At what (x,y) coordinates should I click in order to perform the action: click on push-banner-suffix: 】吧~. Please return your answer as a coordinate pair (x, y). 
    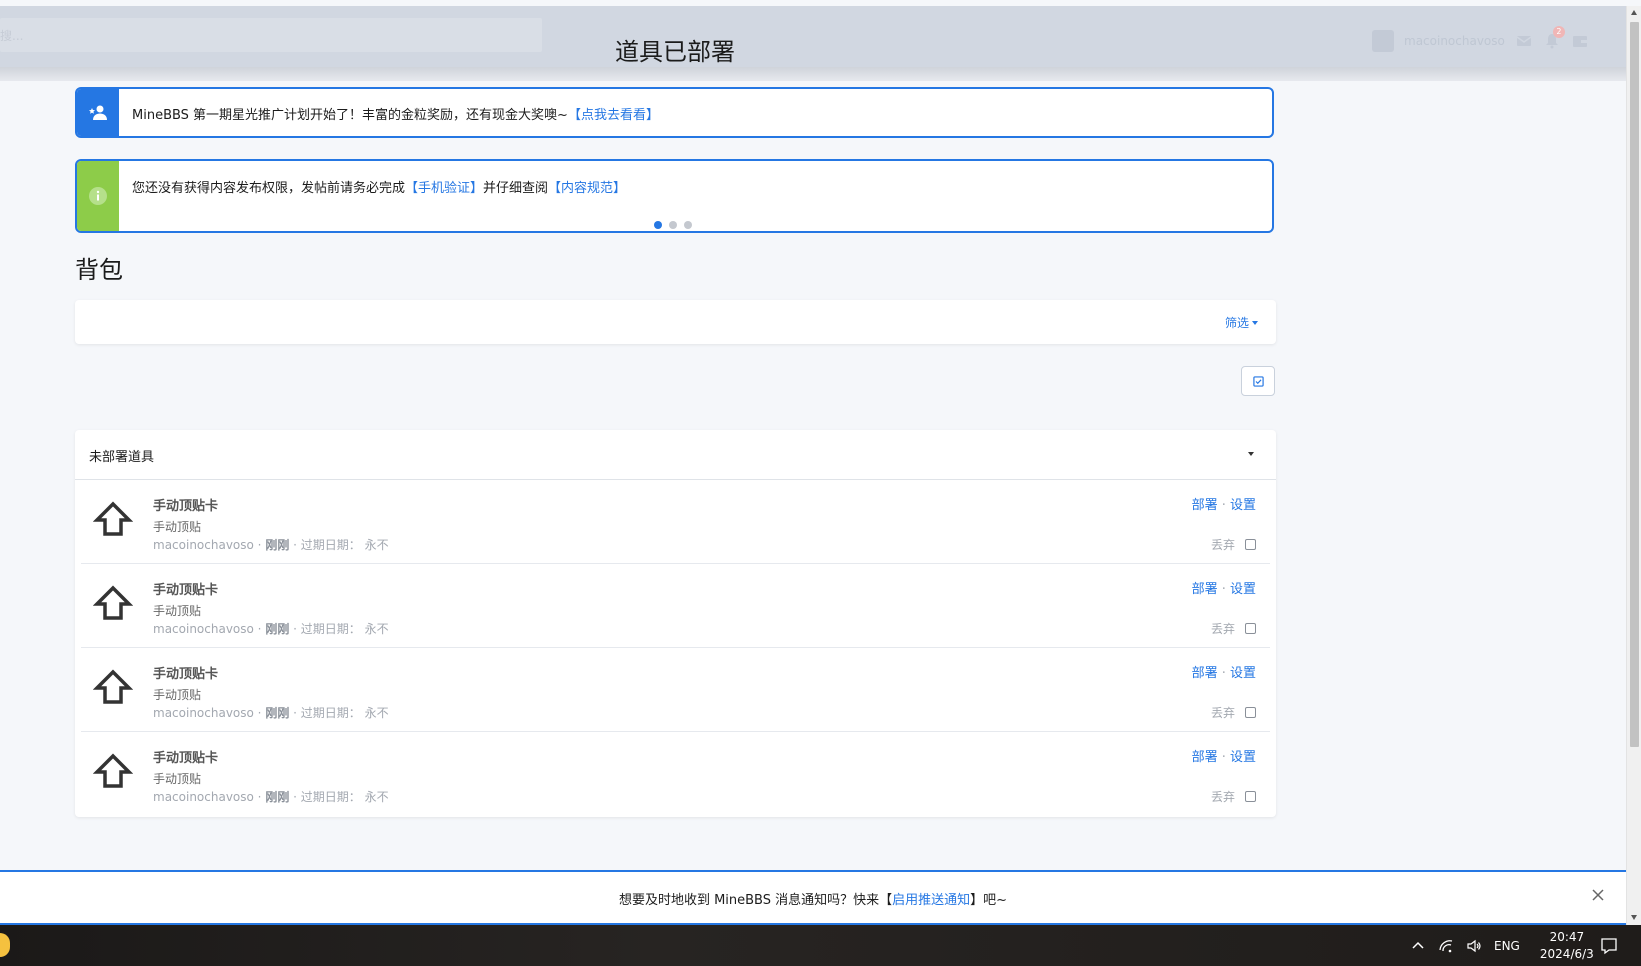
    Looking at the image, I should click on (989, 900).